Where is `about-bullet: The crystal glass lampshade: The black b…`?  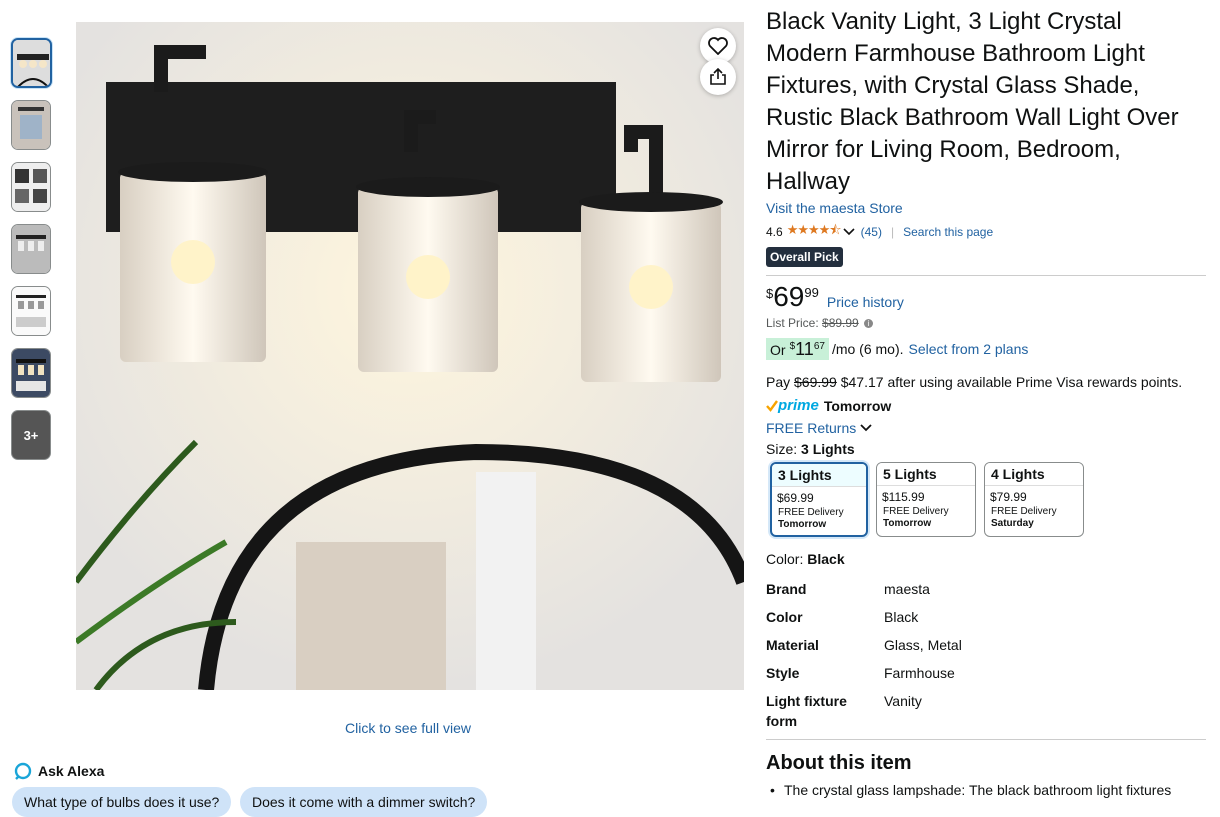
about-bullet: The crystal glass lampshade: The black b… is located at coordinates (986, 790).